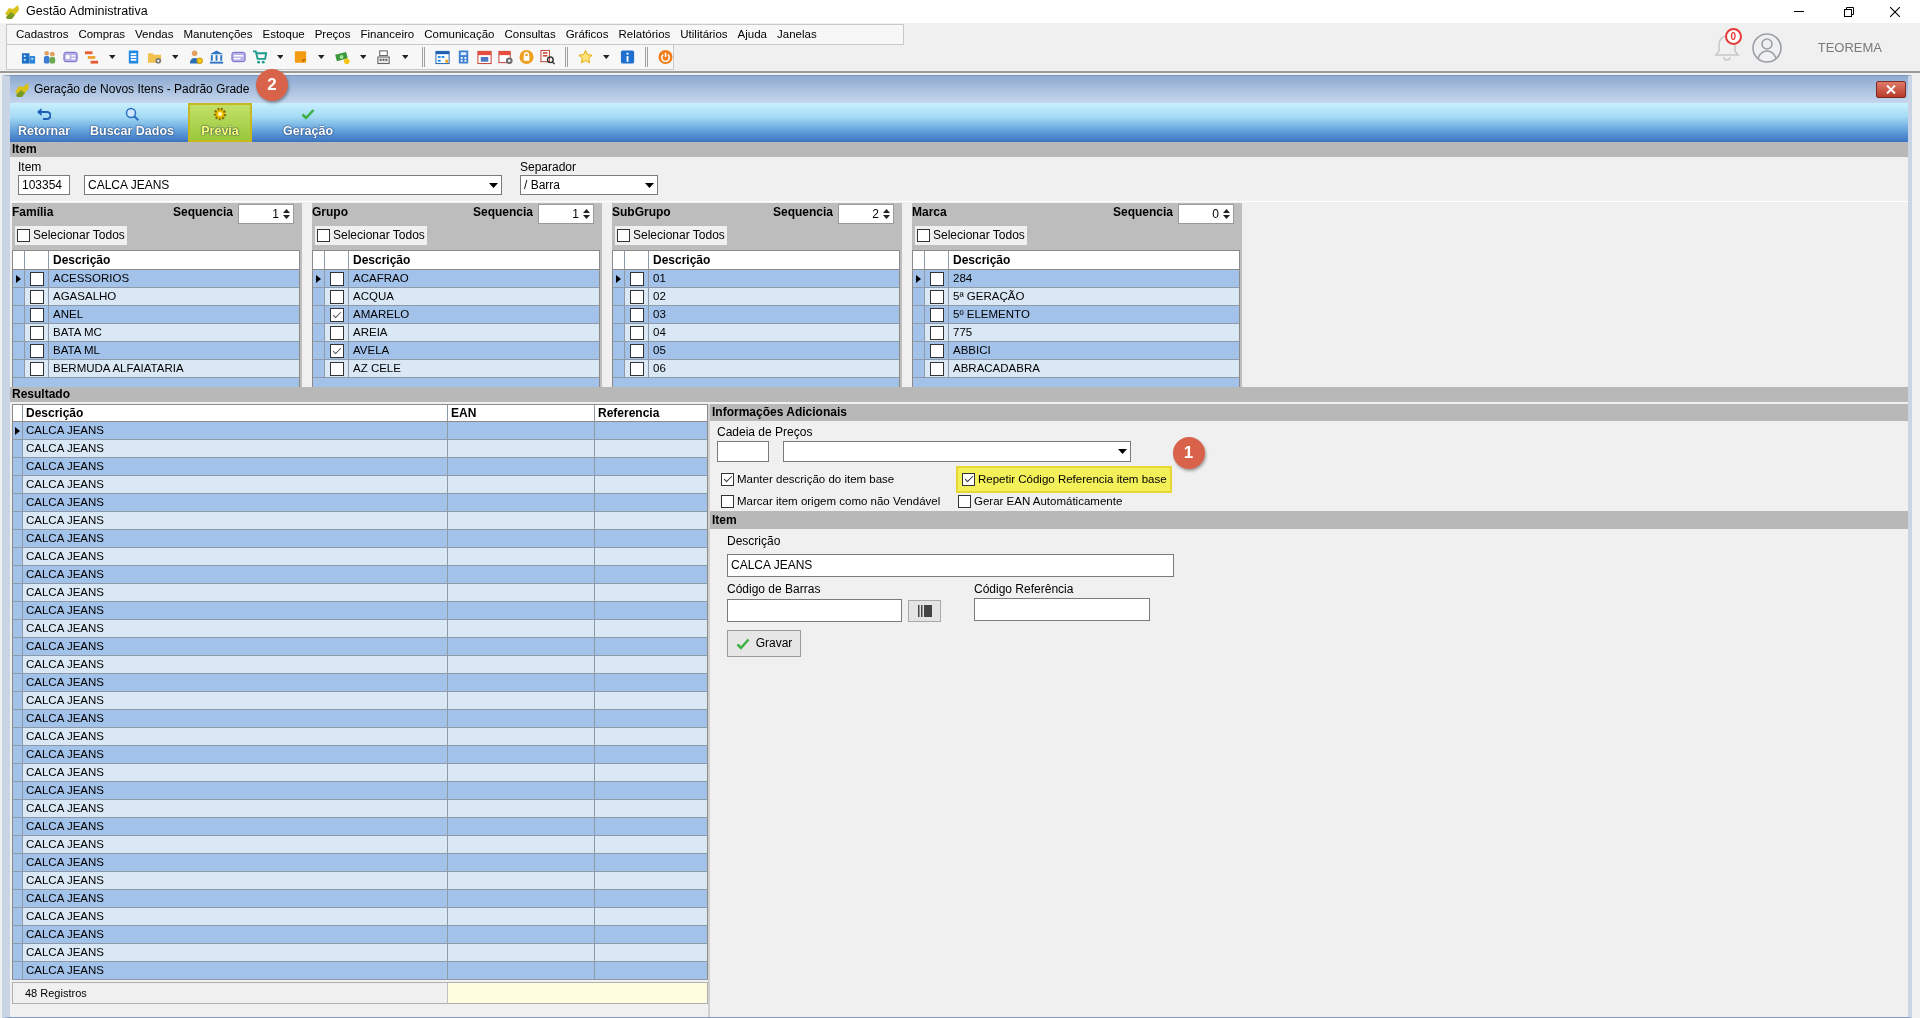 The image size is (1920, 1018). What do you see at coordinates (156, 333) in the screenshot?
I see `grid-row: BATA MC` at bounding box center [156, 333].